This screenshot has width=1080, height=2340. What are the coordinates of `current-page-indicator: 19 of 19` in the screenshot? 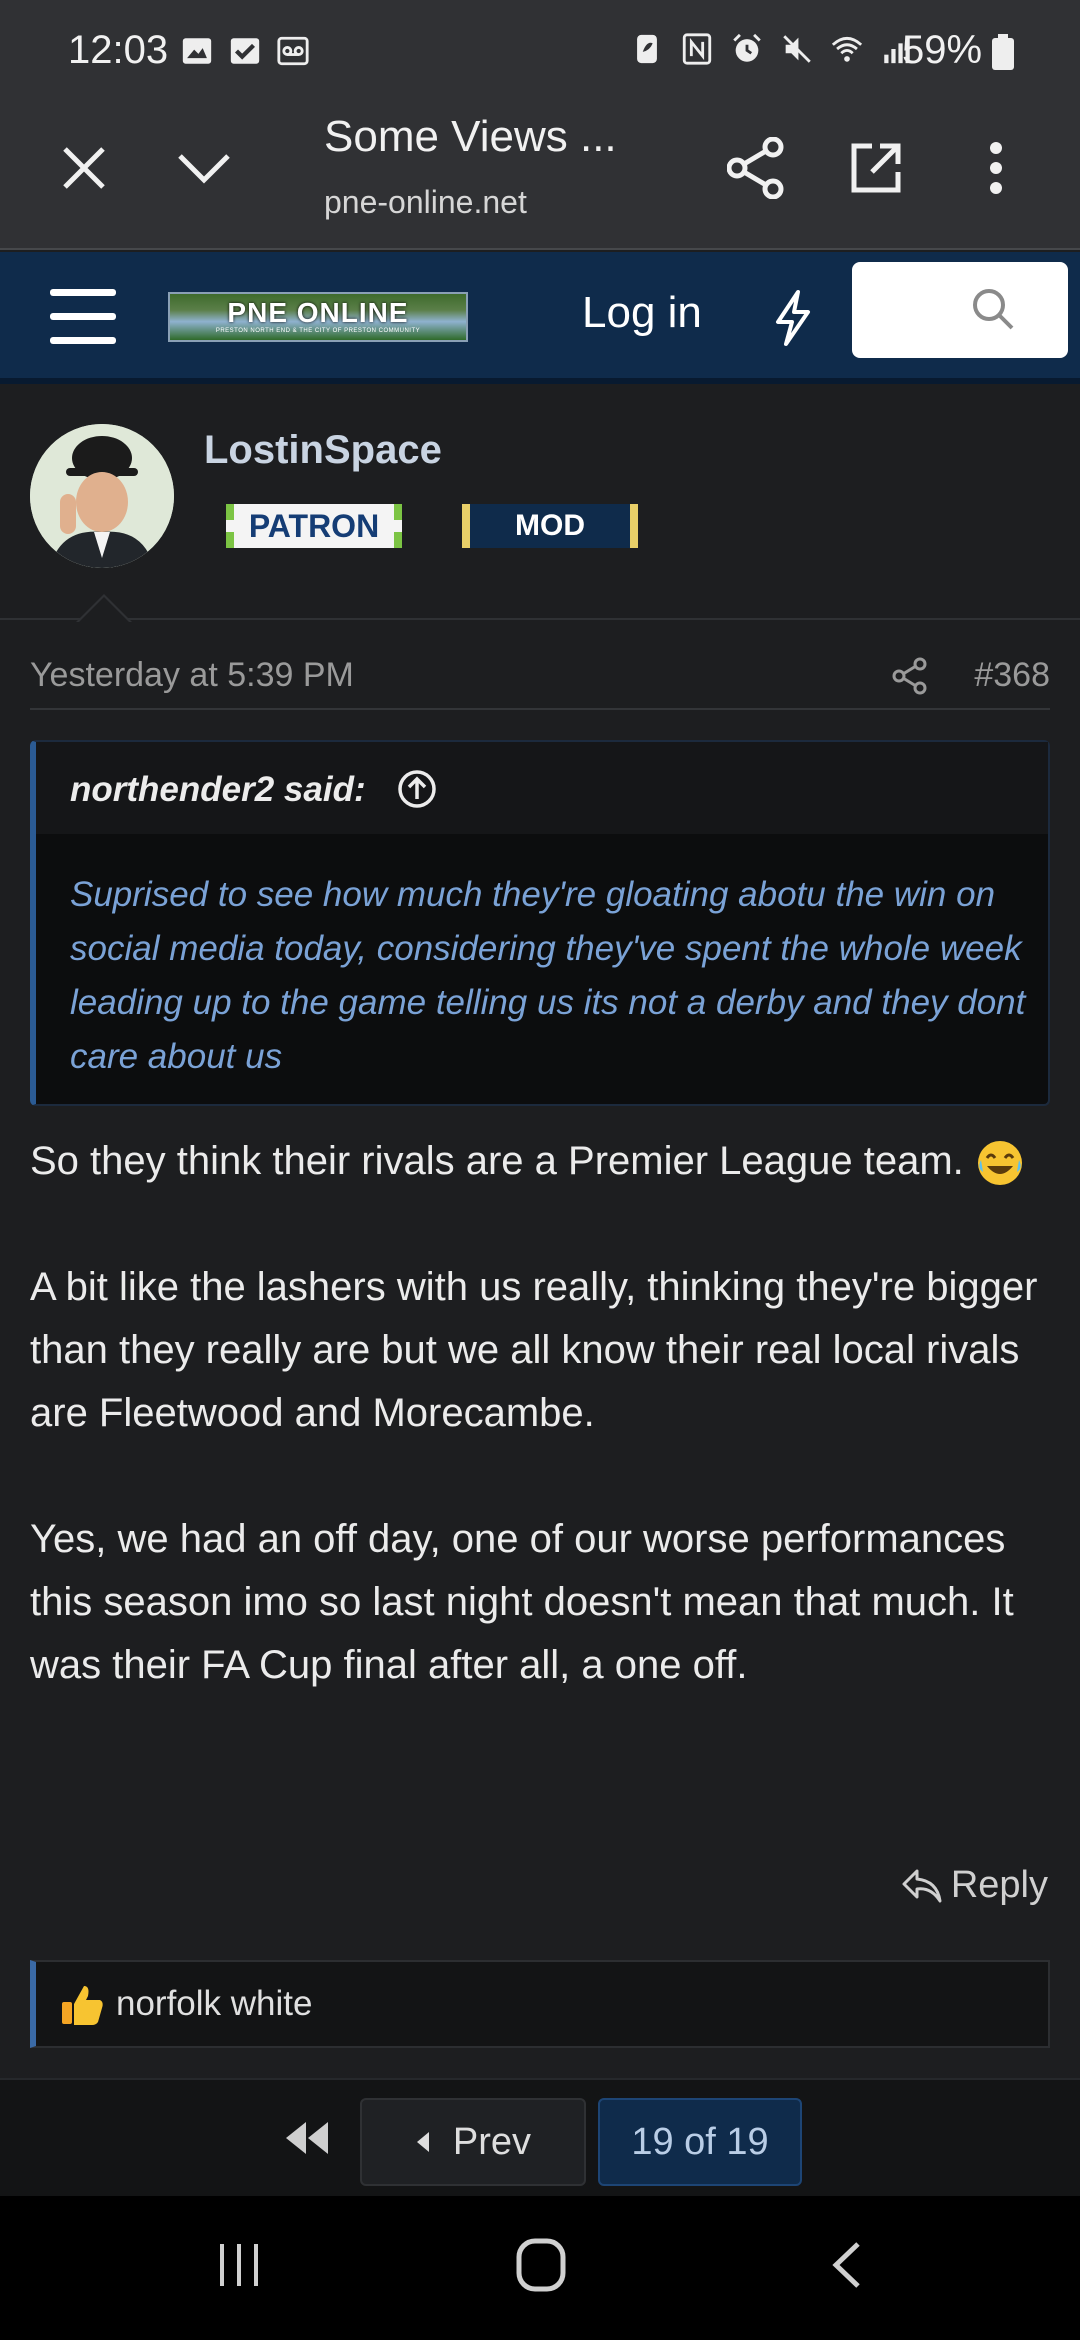 It's located at (700, 2142).